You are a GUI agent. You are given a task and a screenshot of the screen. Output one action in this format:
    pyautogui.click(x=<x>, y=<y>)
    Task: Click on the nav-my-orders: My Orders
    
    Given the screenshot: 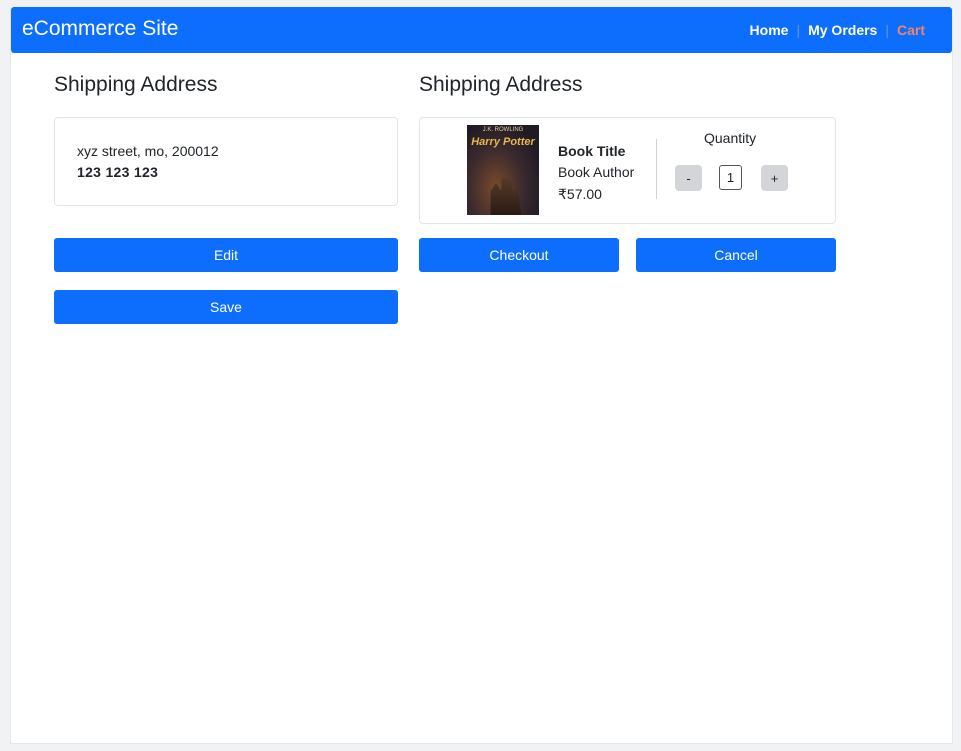 What is the action you would take?
    pyautogui.click(x=842, y=30)
    